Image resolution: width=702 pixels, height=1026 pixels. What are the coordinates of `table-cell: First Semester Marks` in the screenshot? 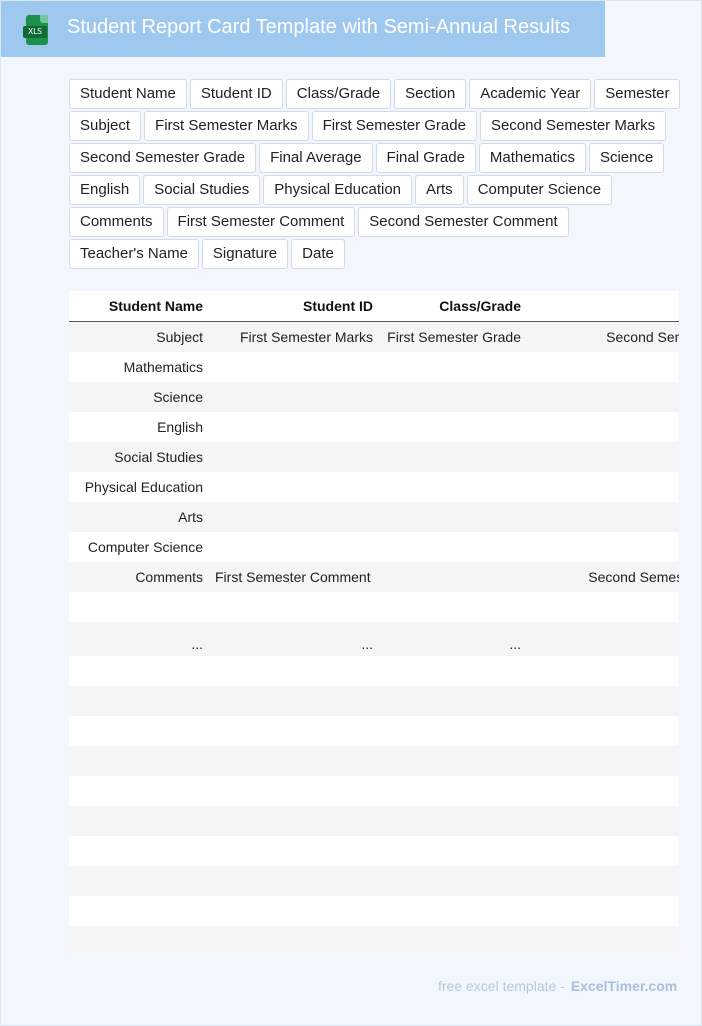 It's located at (294, 336).